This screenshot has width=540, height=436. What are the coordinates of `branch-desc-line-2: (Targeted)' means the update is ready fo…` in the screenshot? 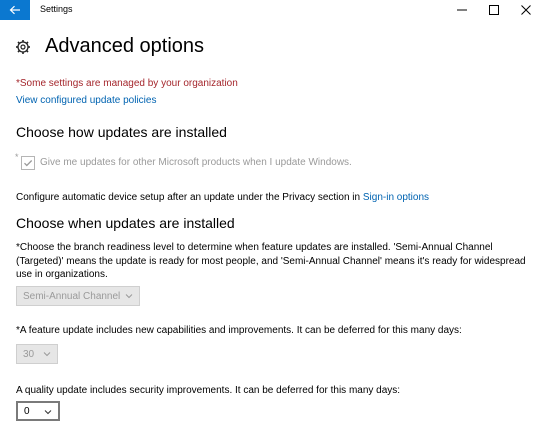 It's located at (271, 261).